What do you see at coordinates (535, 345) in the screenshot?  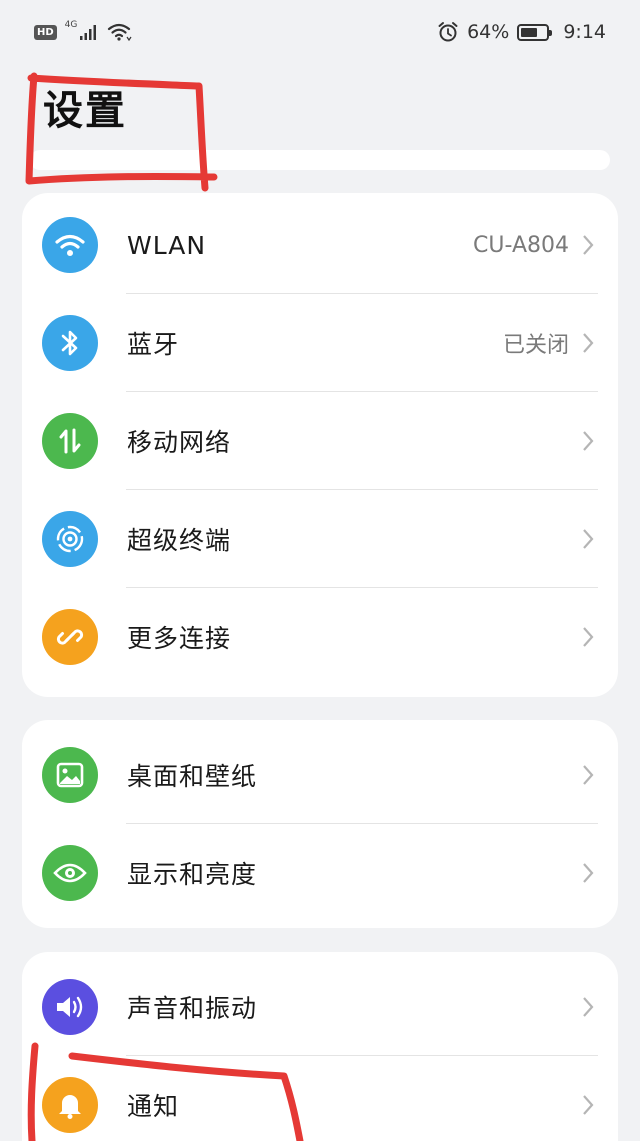 I see `row-value: 已关闭` at bounding box center [535, 345].